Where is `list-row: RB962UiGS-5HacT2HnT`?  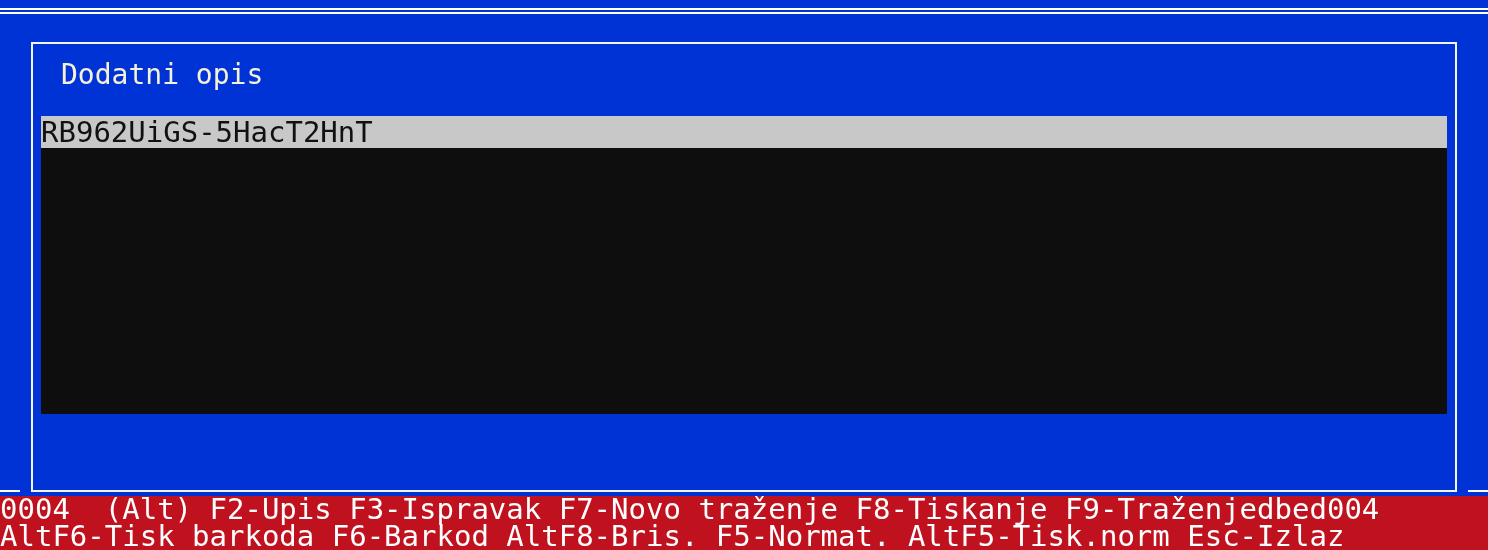
list-row: RB962UiGS-5HacT2HnT is located at coordinates (744, 132).